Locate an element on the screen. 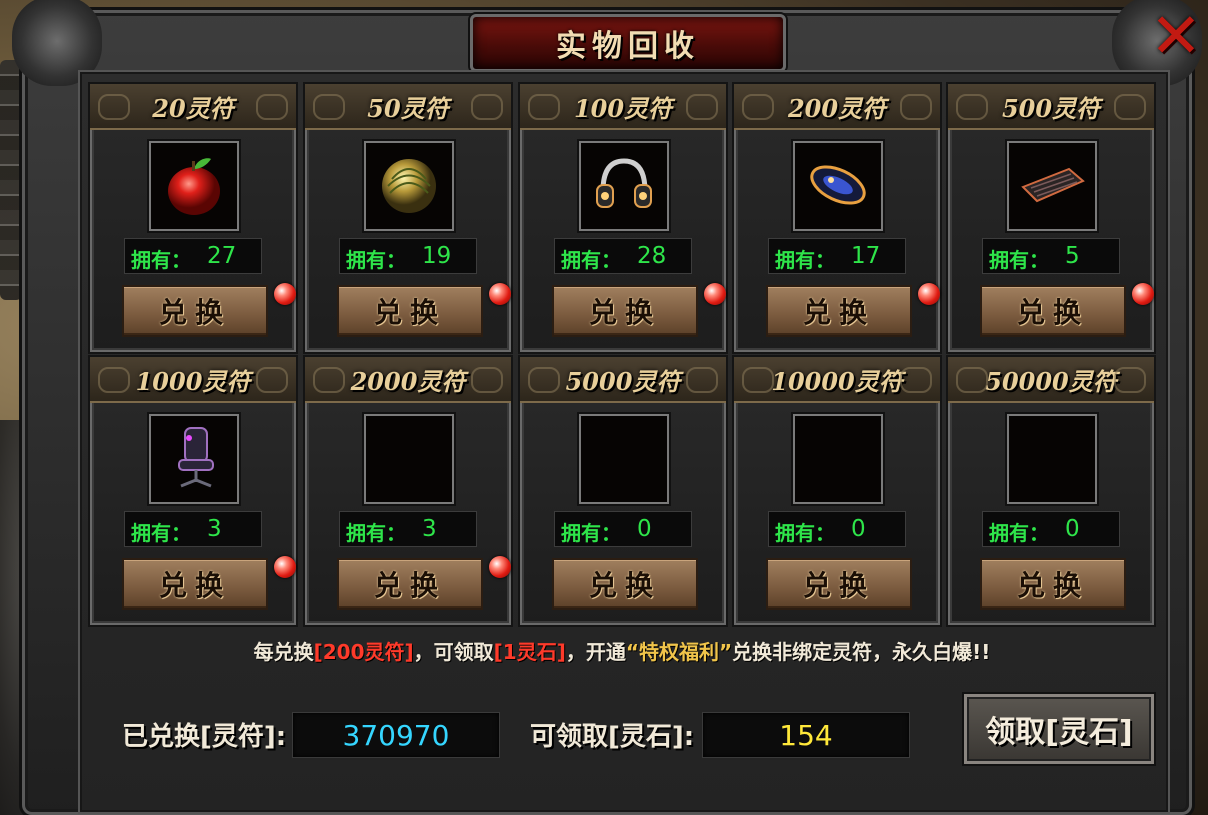  owned-value: 17 is located at coordinates (866, 256).